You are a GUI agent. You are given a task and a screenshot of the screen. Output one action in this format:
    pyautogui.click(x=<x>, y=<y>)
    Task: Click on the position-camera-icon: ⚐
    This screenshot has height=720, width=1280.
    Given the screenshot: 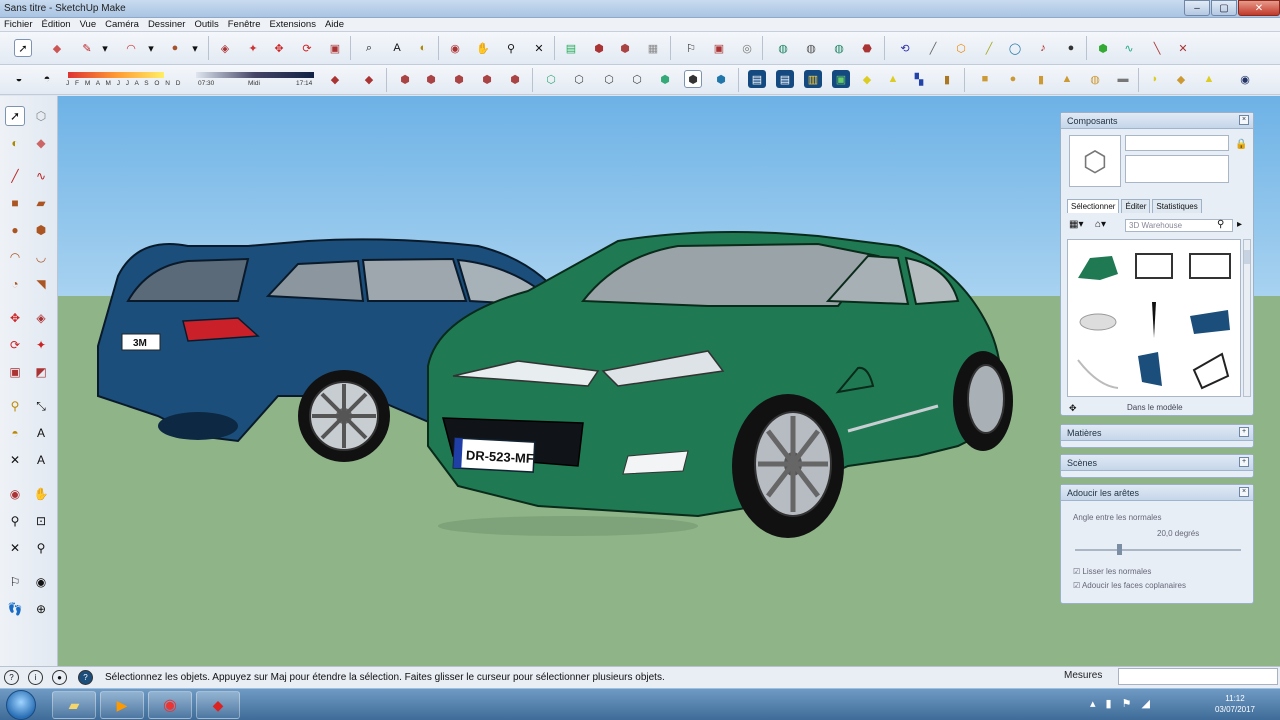 What is the action you would take?
    pyautogui.click(x=691, y=48)
    